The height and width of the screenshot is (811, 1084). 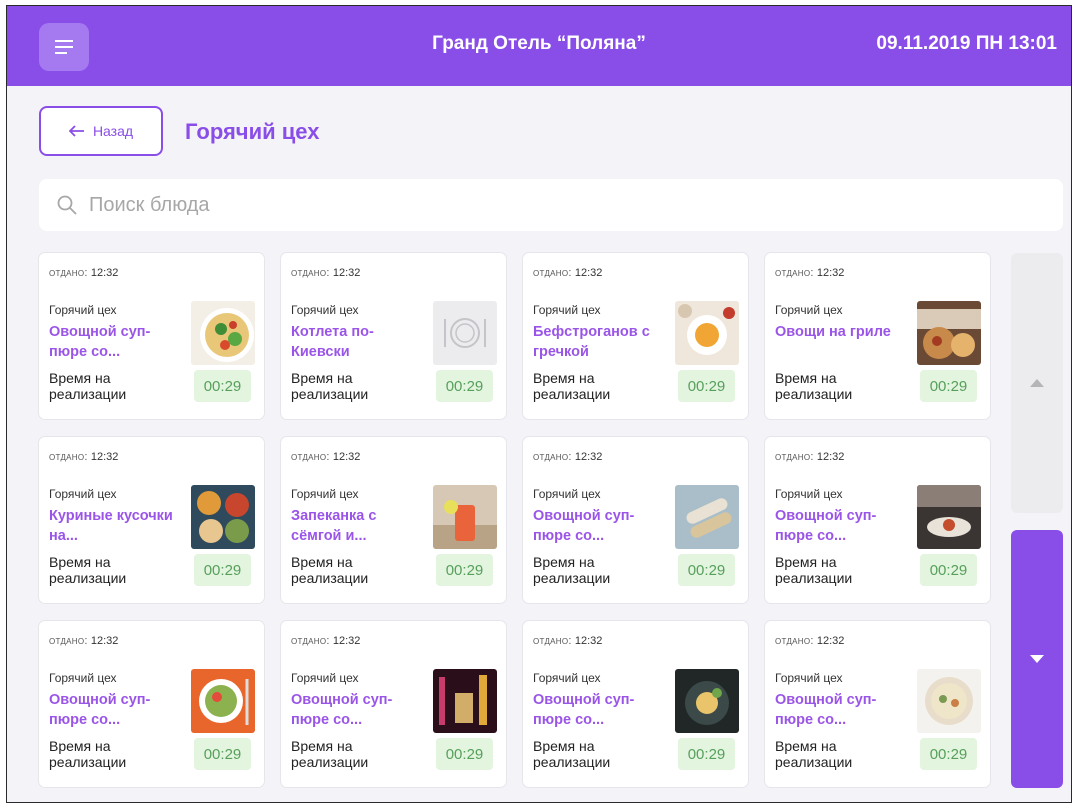 I want to click on menu-button, so click(x=64, y=47).